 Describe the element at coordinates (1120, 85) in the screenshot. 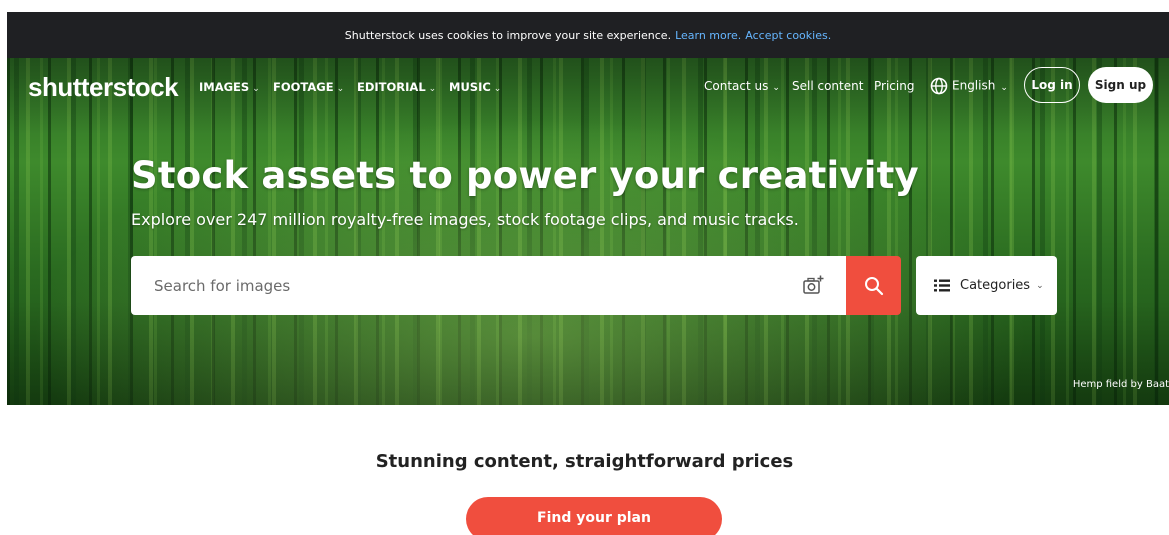

I see `signup-button: Sign up` at that location.